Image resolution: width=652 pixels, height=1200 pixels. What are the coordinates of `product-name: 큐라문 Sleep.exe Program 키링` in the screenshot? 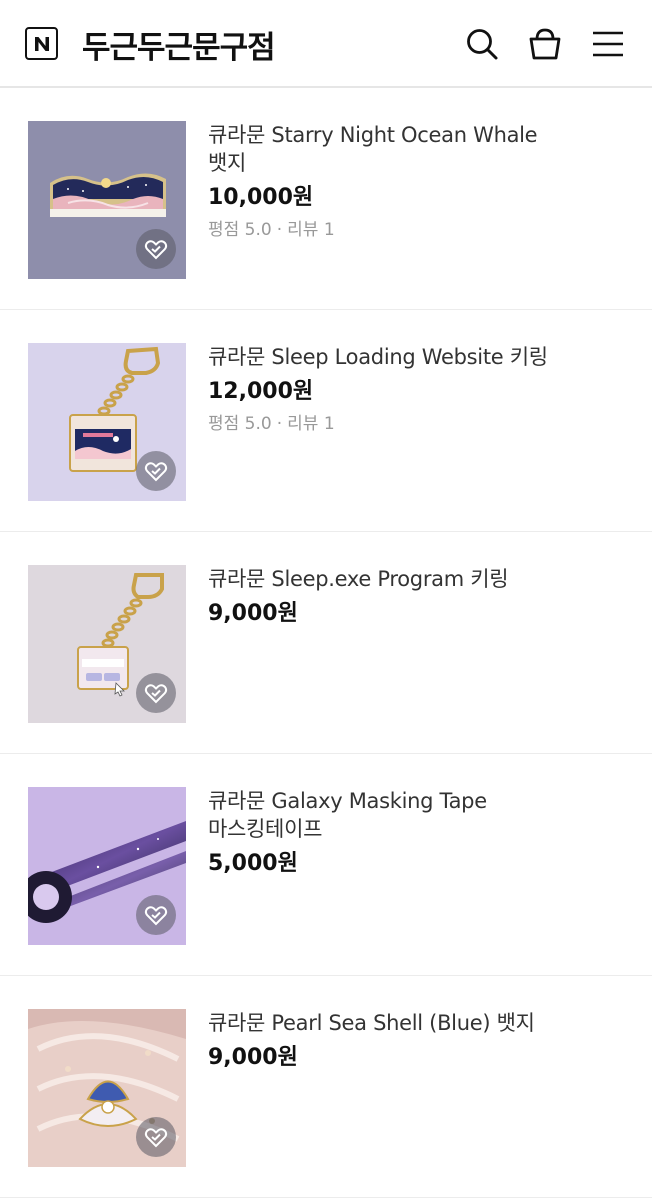 It's located at (388, 579).